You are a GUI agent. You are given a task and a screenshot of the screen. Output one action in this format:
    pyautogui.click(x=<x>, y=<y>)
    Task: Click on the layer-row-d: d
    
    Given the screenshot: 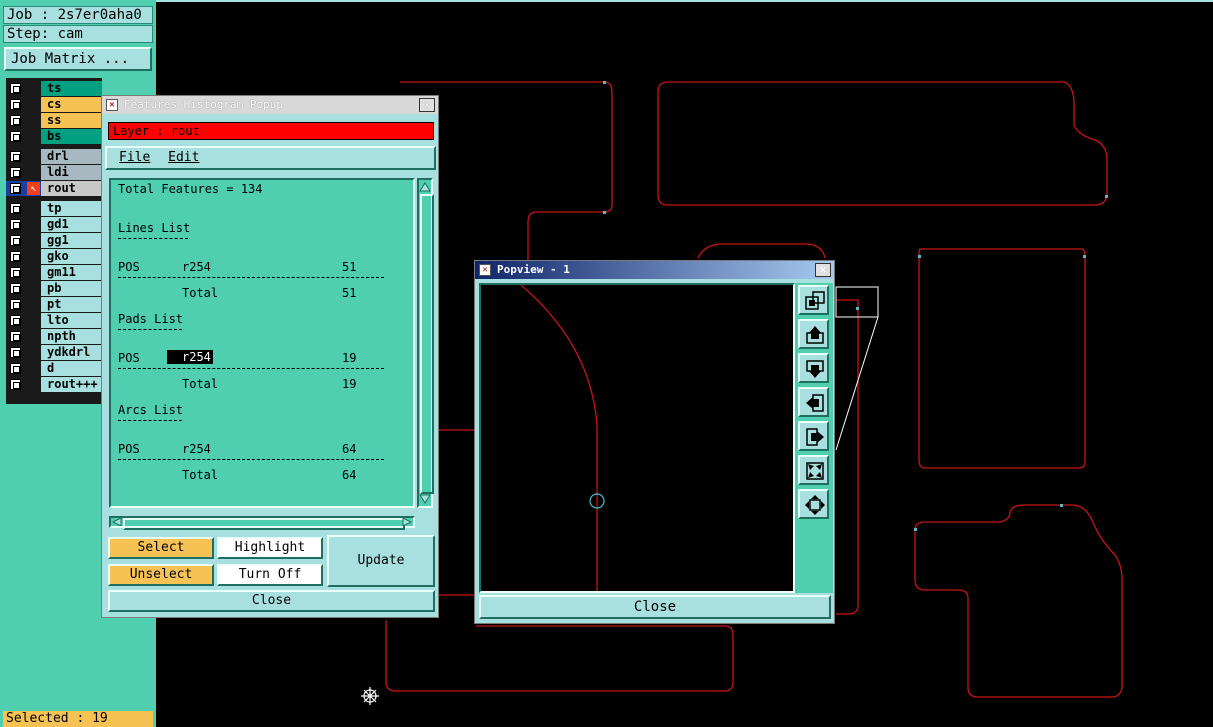 What is the action you would take?
    pyautogui.click(x=54, y=368)
    